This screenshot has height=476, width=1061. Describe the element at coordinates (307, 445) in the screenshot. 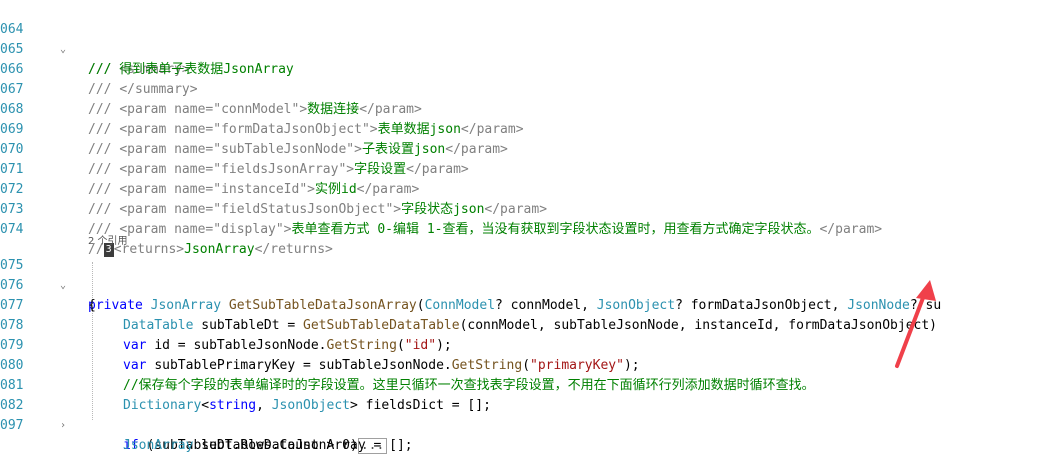

I see `code-text: subTableDataJsonArray = [];` at that location.